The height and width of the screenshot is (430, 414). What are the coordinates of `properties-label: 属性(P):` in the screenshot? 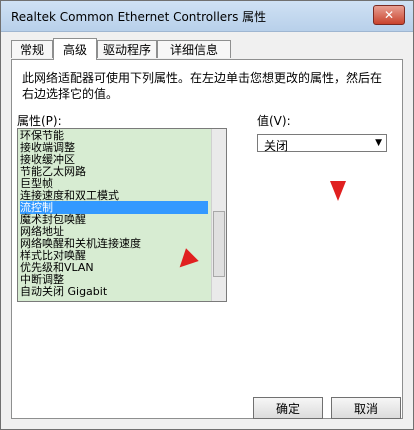 It's located at (39, 121).